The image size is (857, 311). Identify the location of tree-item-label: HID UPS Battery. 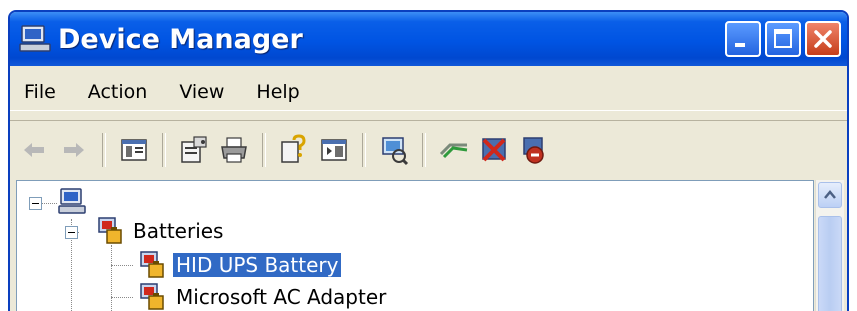
(257, 265).